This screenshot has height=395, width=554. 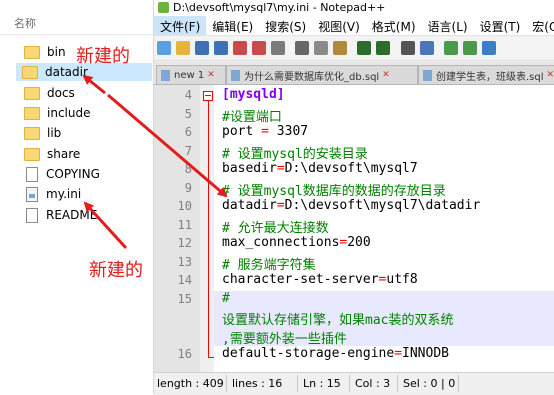 What do you see at coordinates (448, 25) in the screenshot?
I see `menu-item-5: 语言(L)` at bounding box center [448, 25].